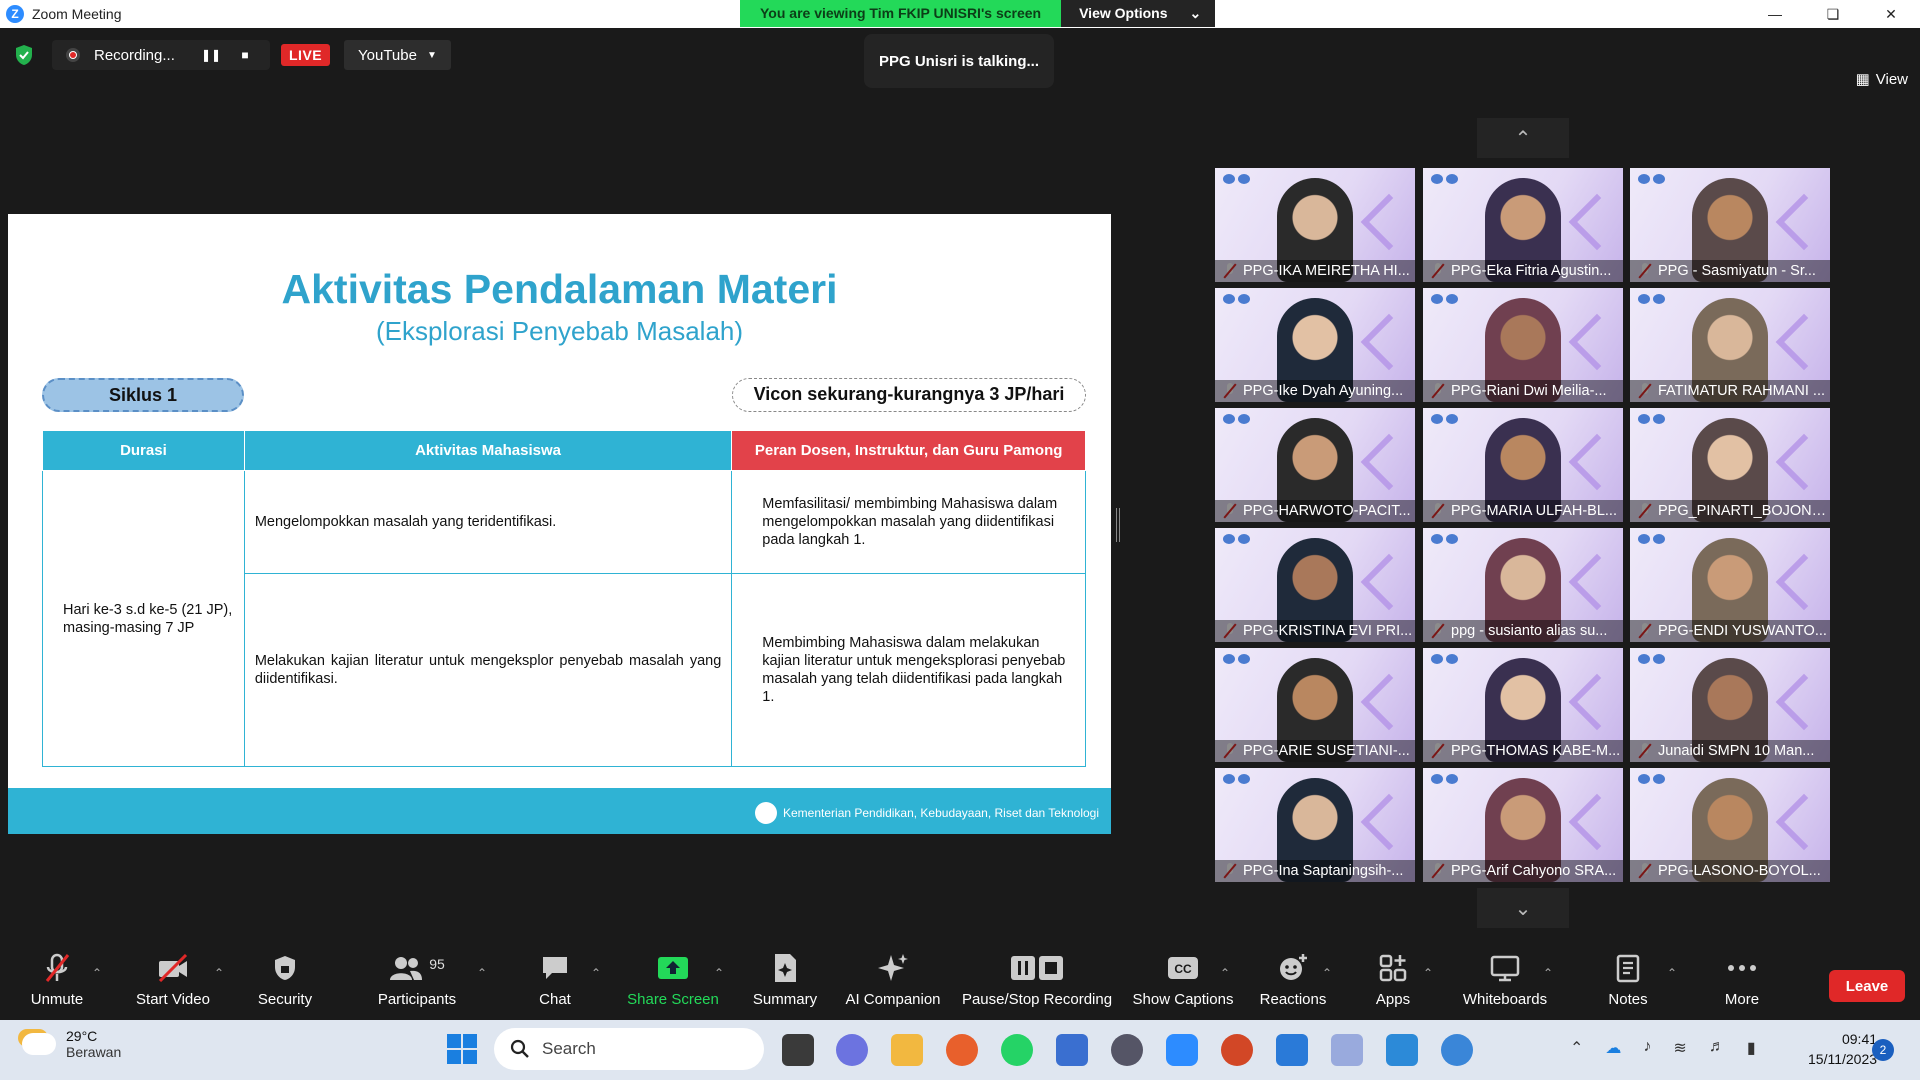  What do you see at coordinates (1628, 984) in the screenshot?
I see `notes-button: Notes` at bounding box center [1628, 984].